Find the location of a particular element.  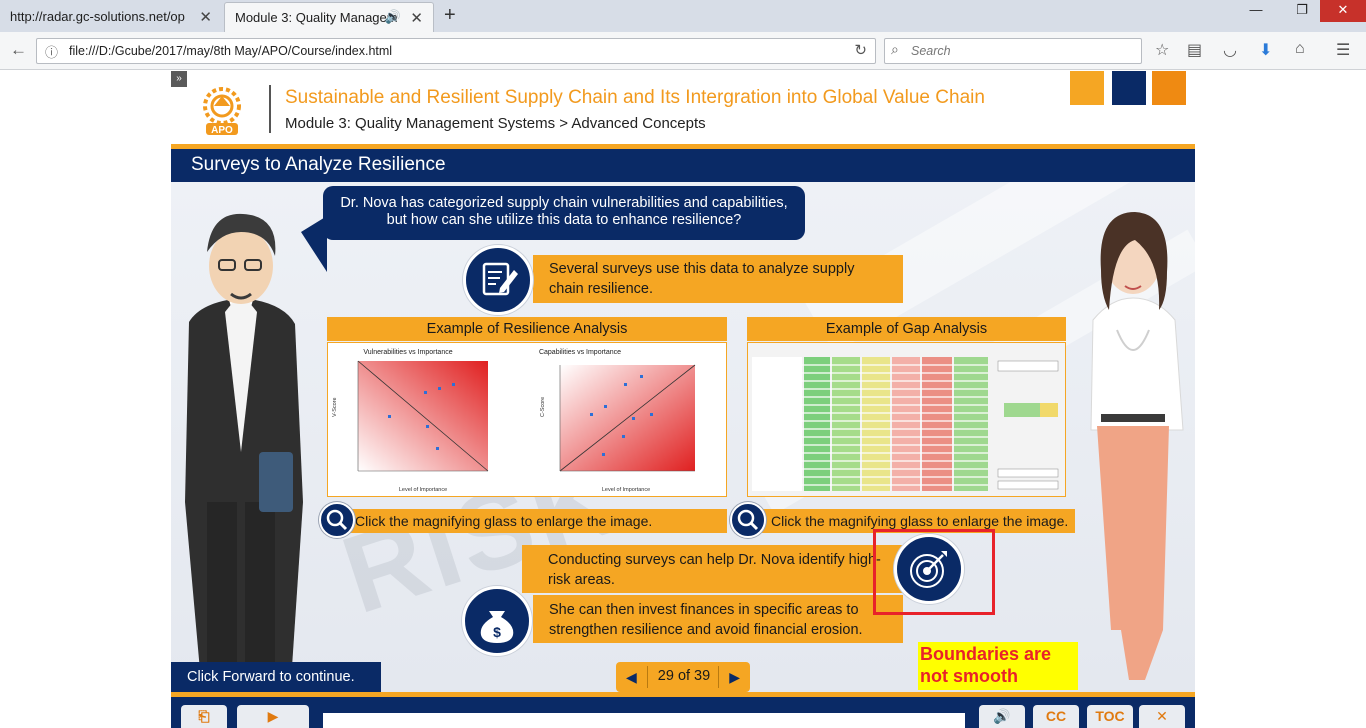

tab-audio-icon: 🔊 is located at coordinates (393, 17).